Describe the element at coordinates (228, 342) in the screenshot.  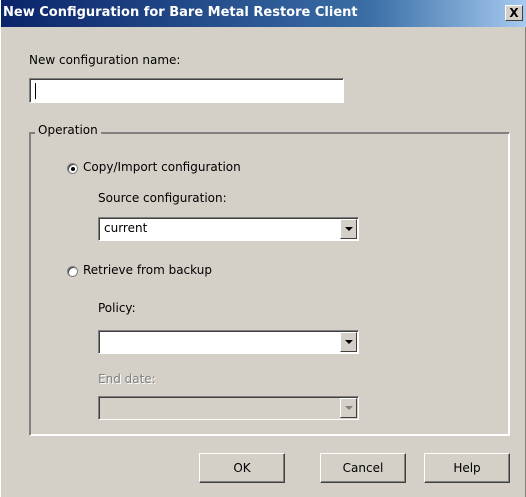
I see `policy-select` at that location.